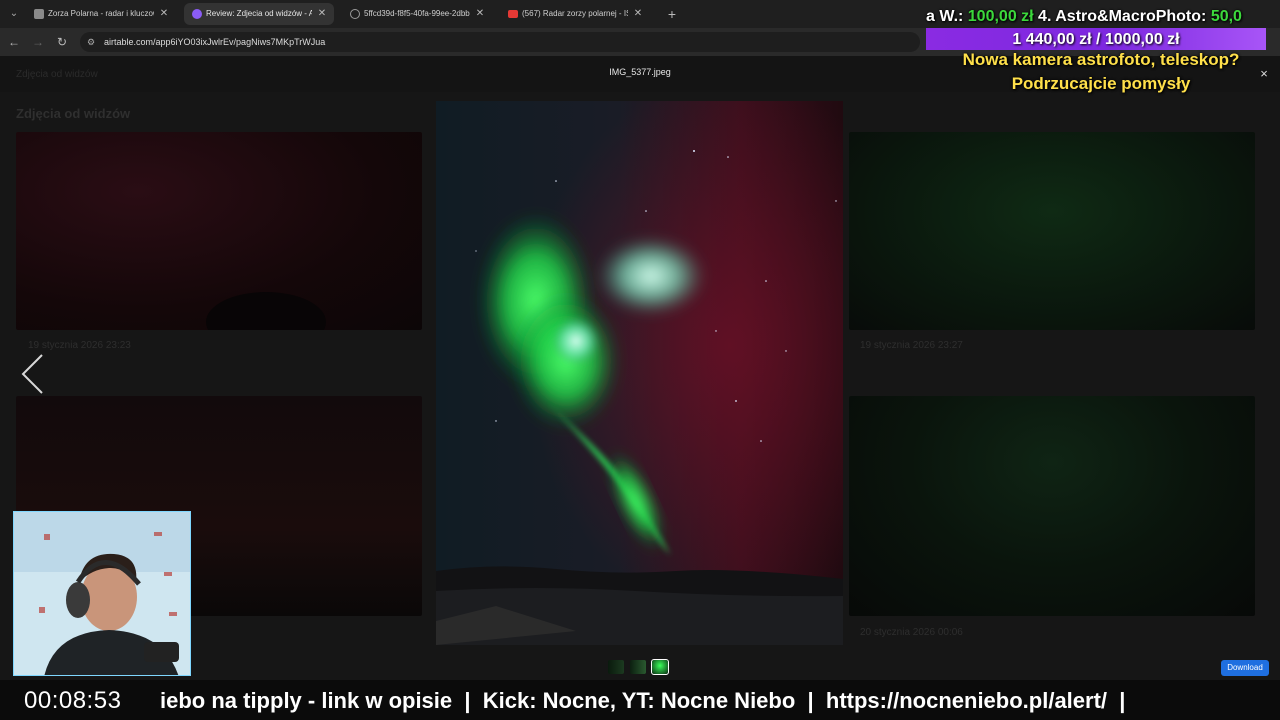 The image size is (1280, 720). I want to click on download-button: Download, so click(1245, 668).